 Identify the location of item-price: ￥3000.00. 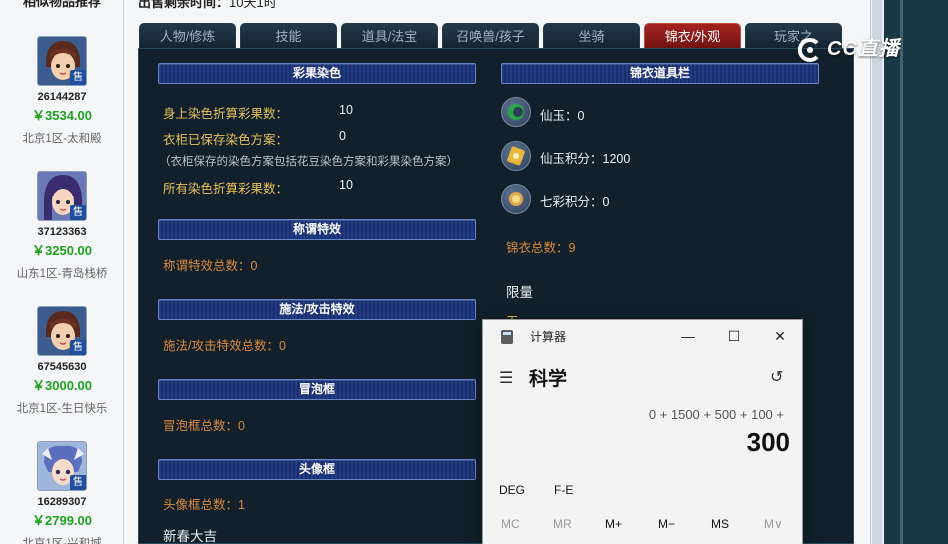
(62, 385).